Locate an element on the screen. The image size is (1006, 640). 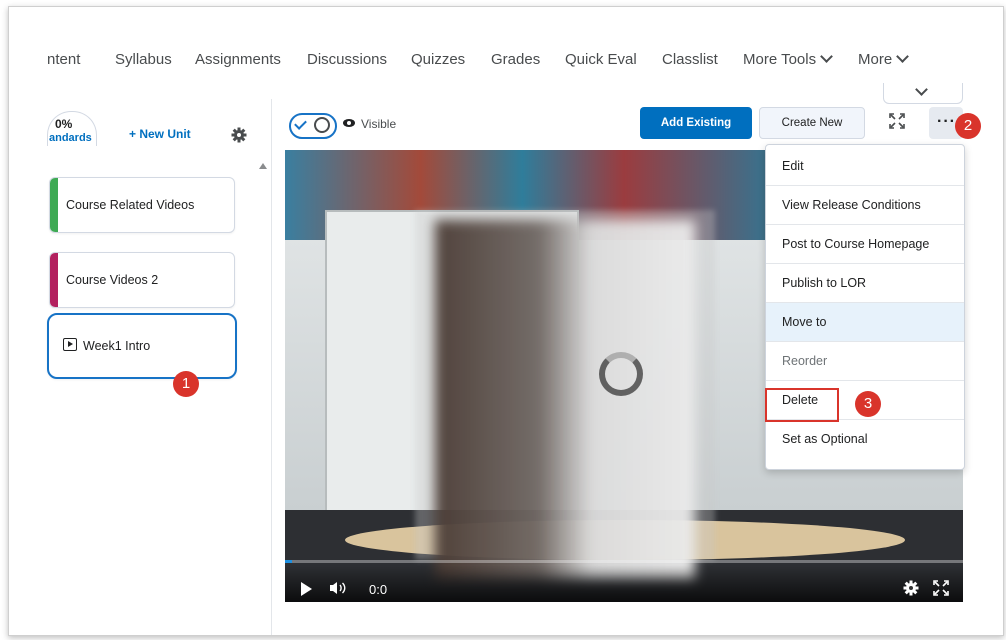
step-badge-2: 2 is located at coordinates (968, 126).